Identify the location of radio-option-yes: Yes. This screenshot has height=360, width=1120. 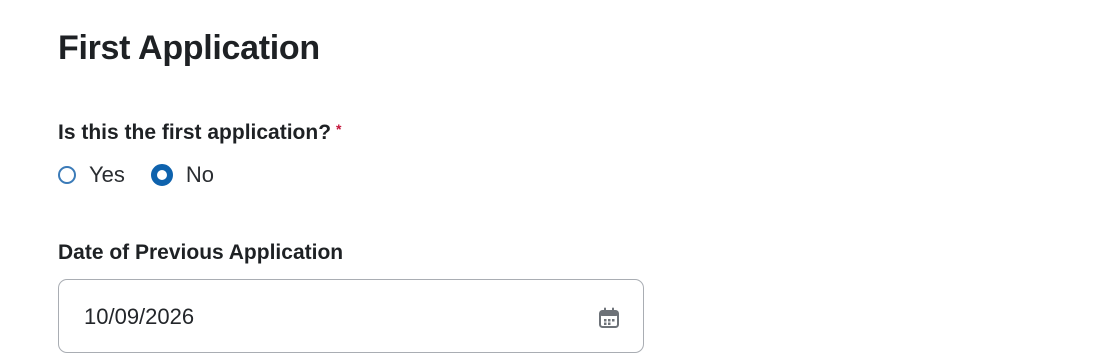
(91, 175).